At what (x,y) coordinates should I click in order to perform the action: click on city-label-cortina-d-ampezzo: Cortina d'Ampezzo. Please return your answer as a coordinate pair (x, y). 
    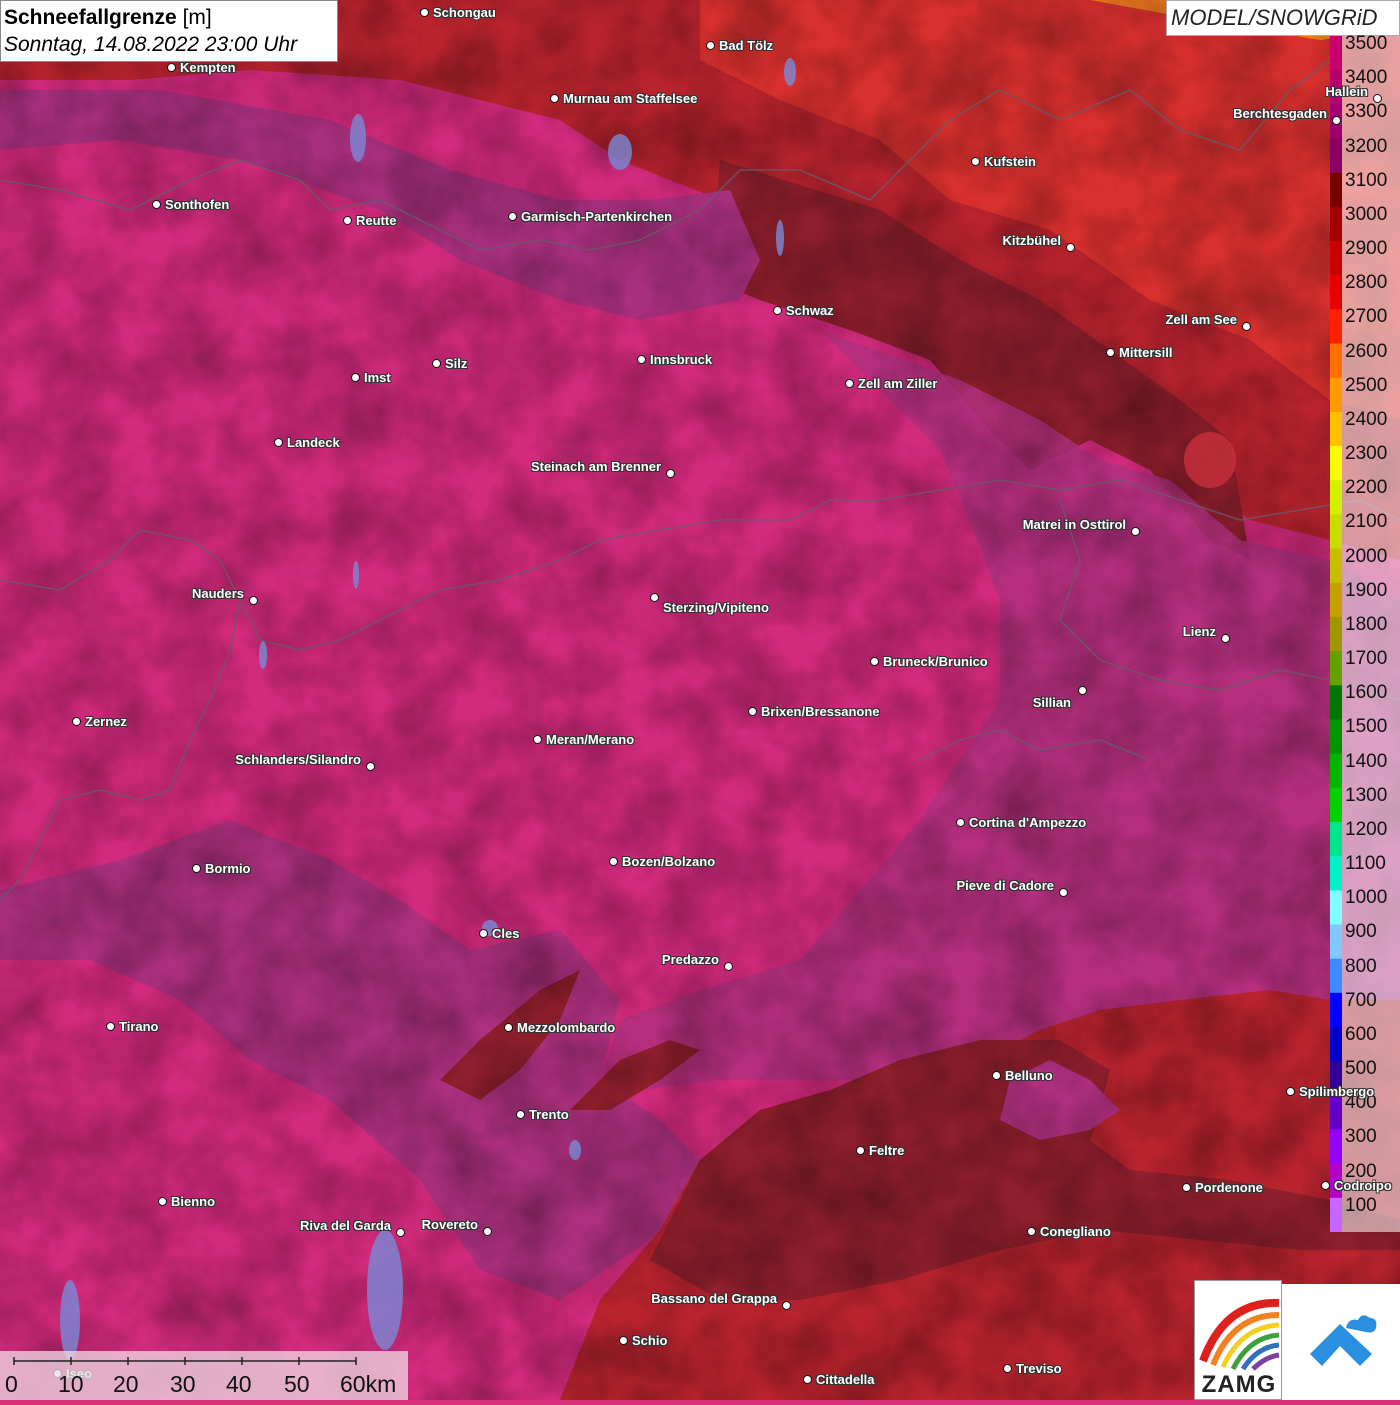
    Looking at the image, I should click on (1028, 822).